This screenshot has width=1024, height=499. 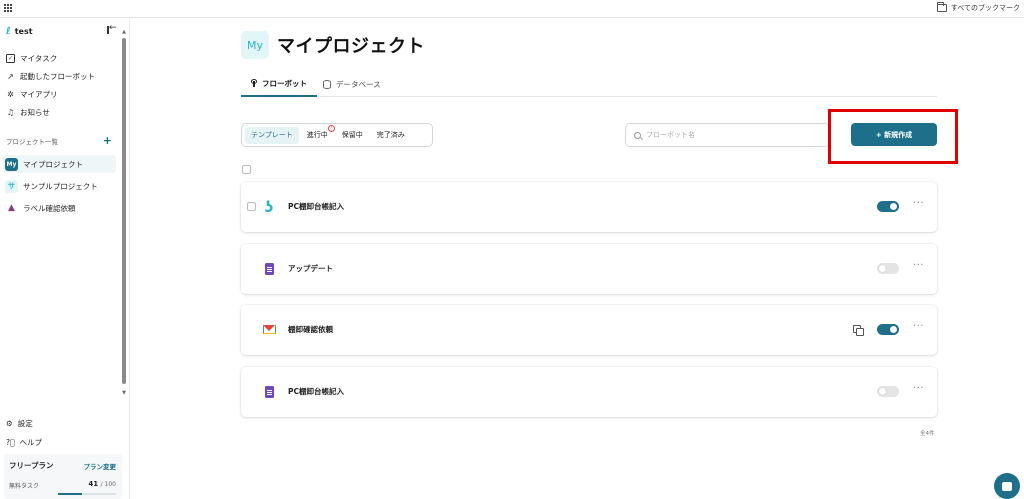 I want to click on task-count: 41 / 100, so click(x=102, y=484).